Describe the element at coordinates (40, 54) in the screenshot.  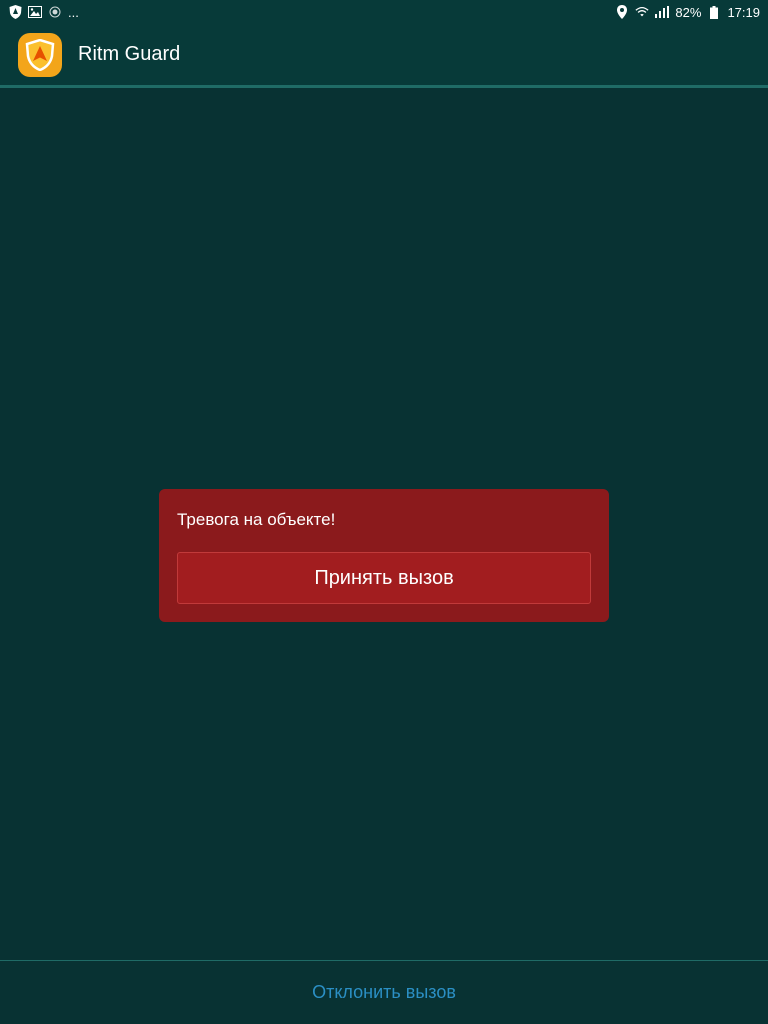
I see `app-logo-icon` at that location.